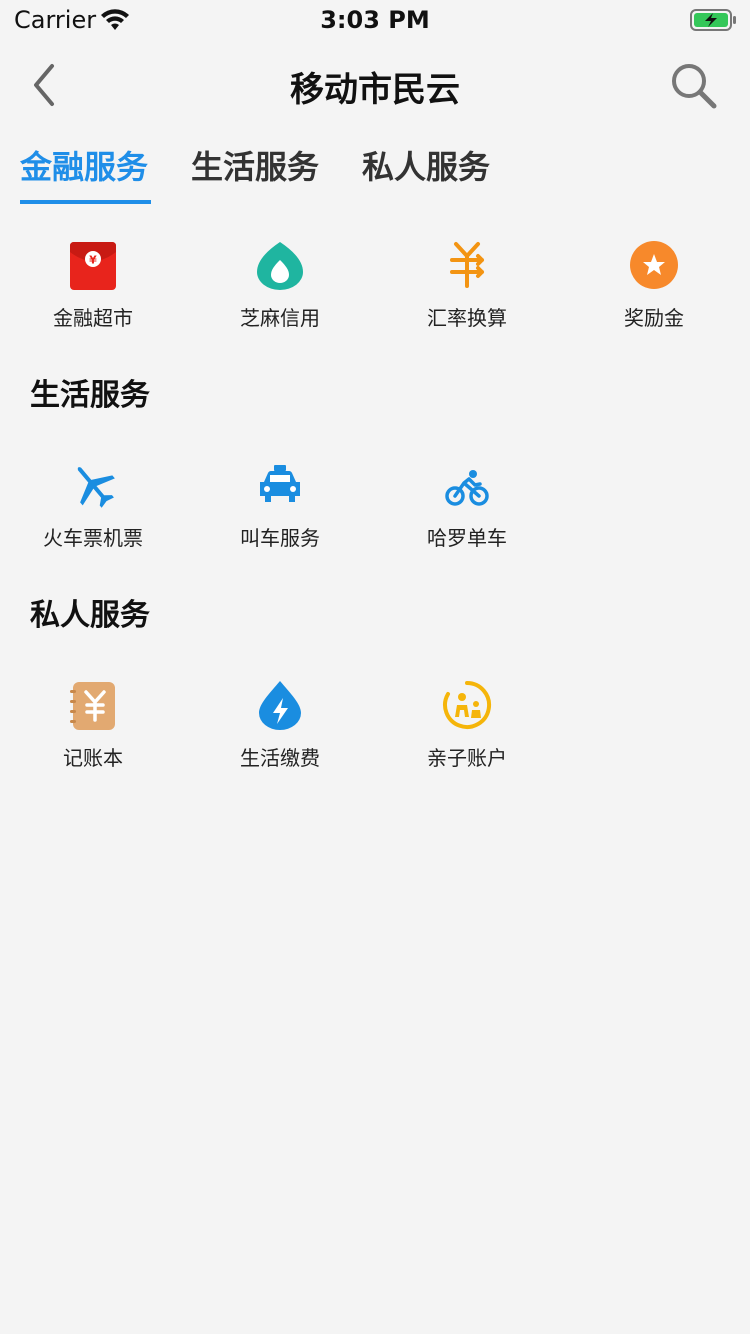 The height and width of the screenshot is (1334, 750). I want to click on active-tab-indicator, so click(85, 202).